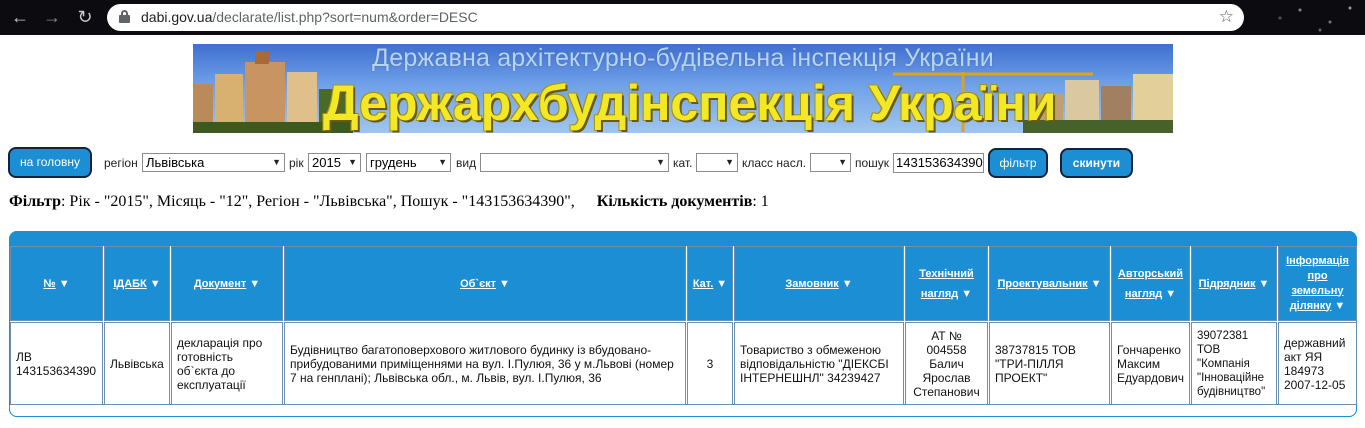 Image resolution: width=1365 pixels, height=428 pixels. What do you see at coordinates (177, 17) in the screenshot?
I see `url-domain: dabi.gov.ua` at bounding box center [177, 17].